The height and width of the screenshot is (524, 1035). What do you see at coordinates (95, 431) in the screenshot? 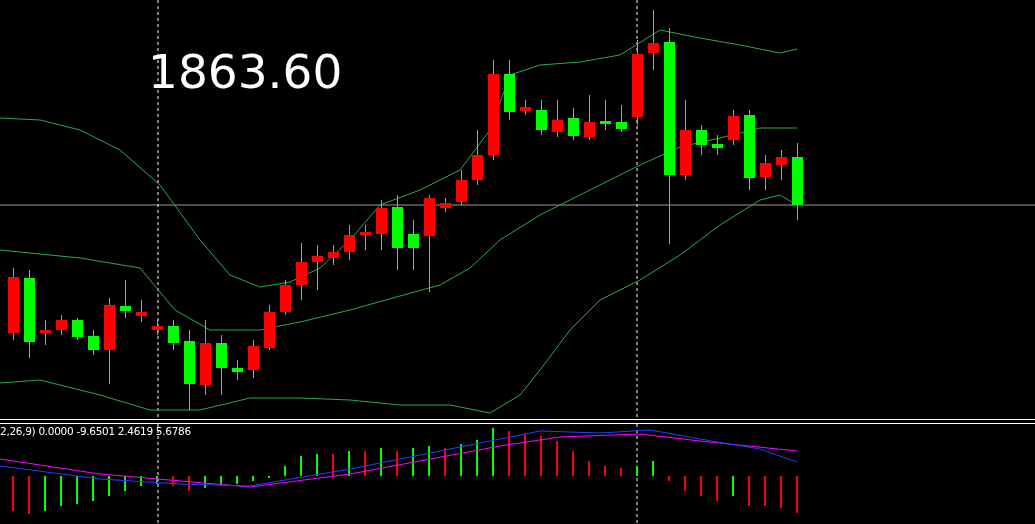
I see `indicator-values: 2,26,9) 0.0000 -9.6501 2.4619 5.6786` at bounding box center [95, 431].